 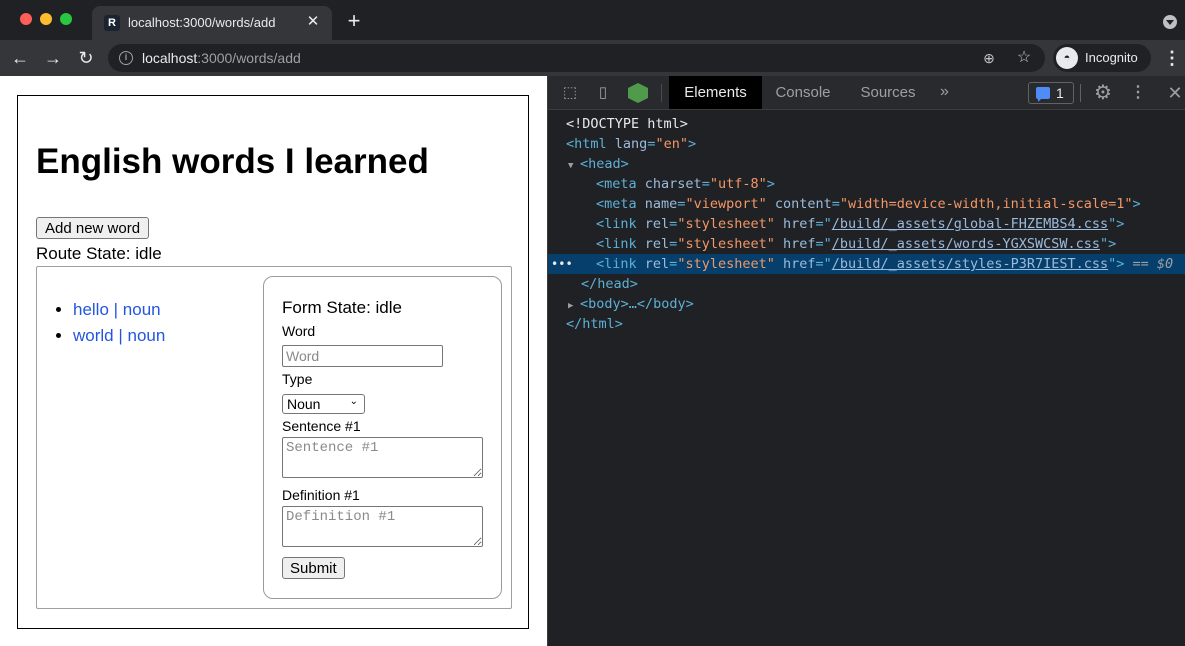 What do you see at coordinates (970, 264) in the screenshot?
I see `stylesheet-link: /build/_assets/styles-P3R7IEST.css` at bounding box center [970, 264].